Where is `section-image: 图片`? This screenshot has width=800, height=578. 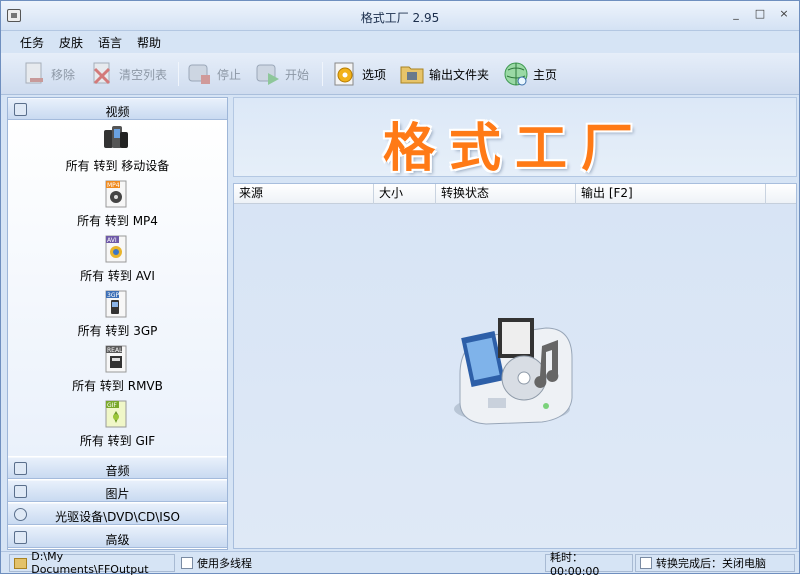
section-image: 图片 is located at coordinates (117, 491).